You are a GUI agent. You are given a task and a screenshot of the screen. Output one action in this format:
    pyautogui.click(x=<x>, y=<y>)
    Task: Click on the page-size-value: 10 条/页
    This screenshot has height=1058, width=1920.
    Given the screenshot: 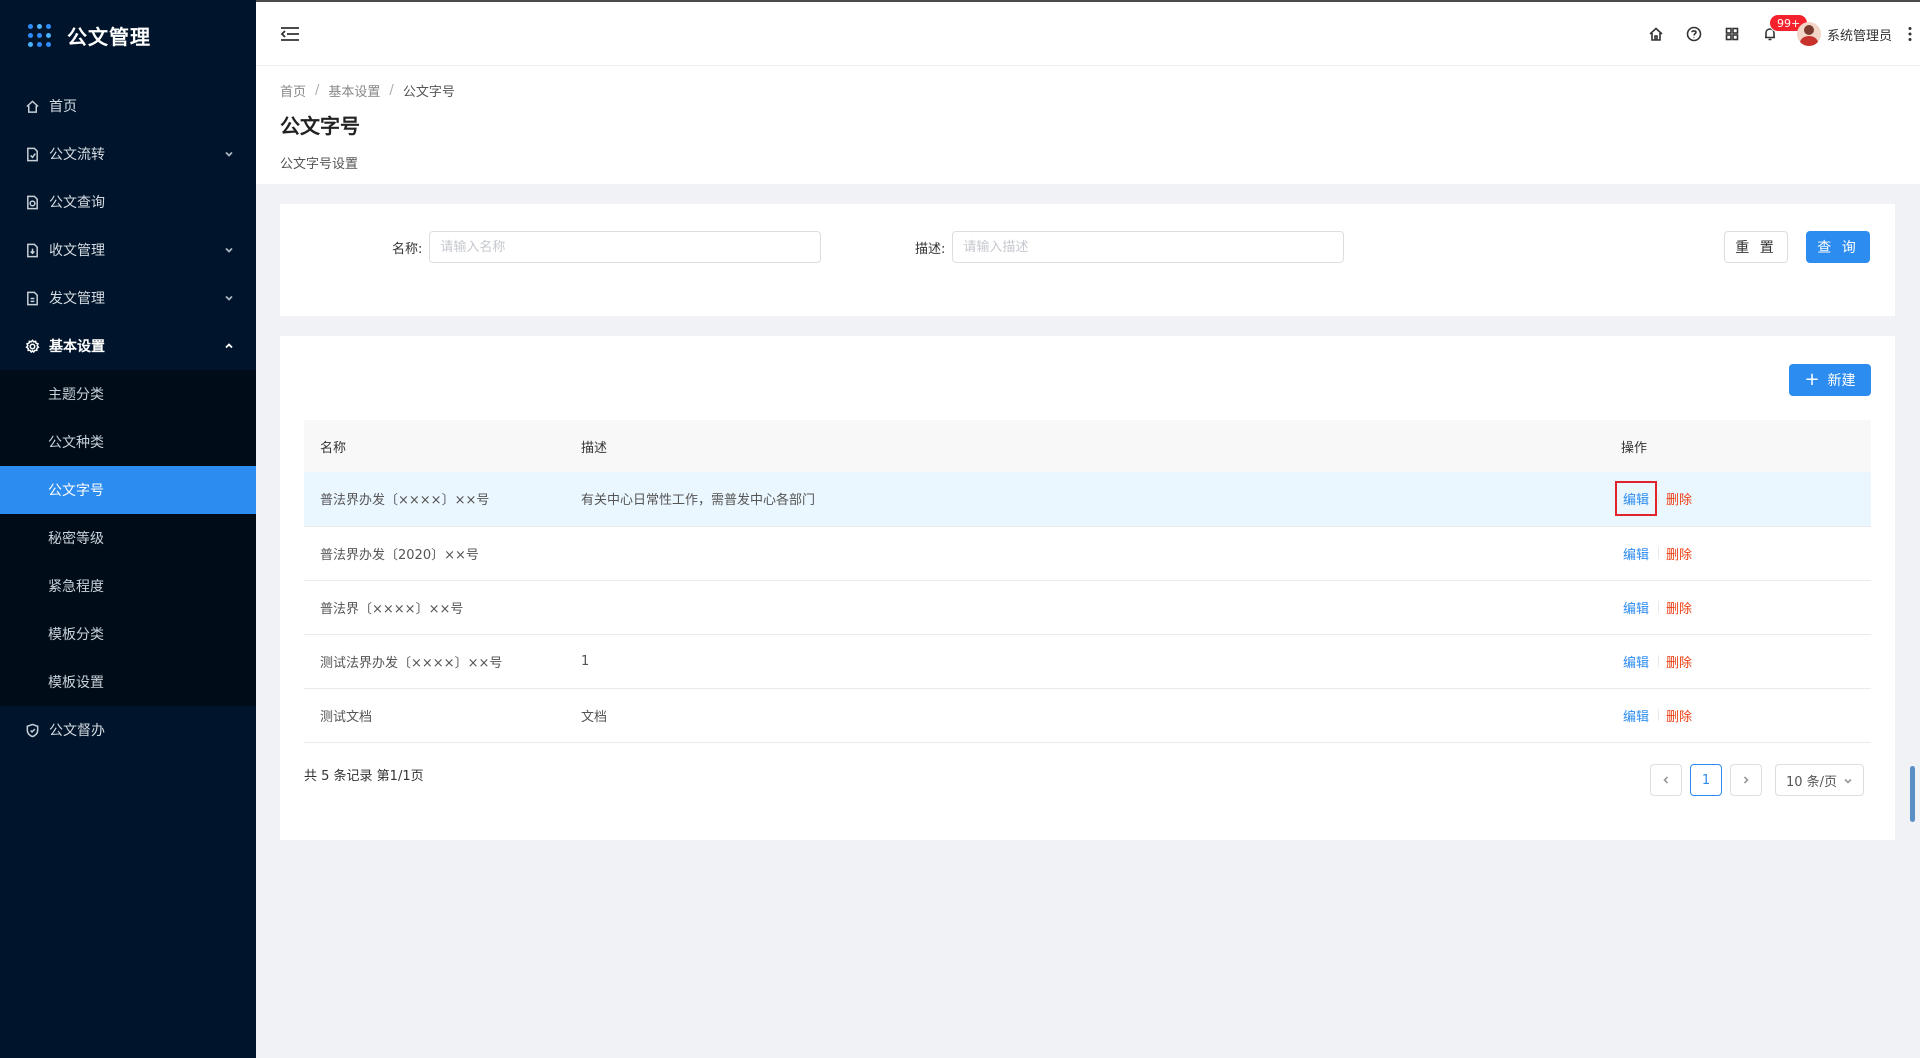 What is the action you would take?
    pyautogui.click(x=1812, y=782)
    